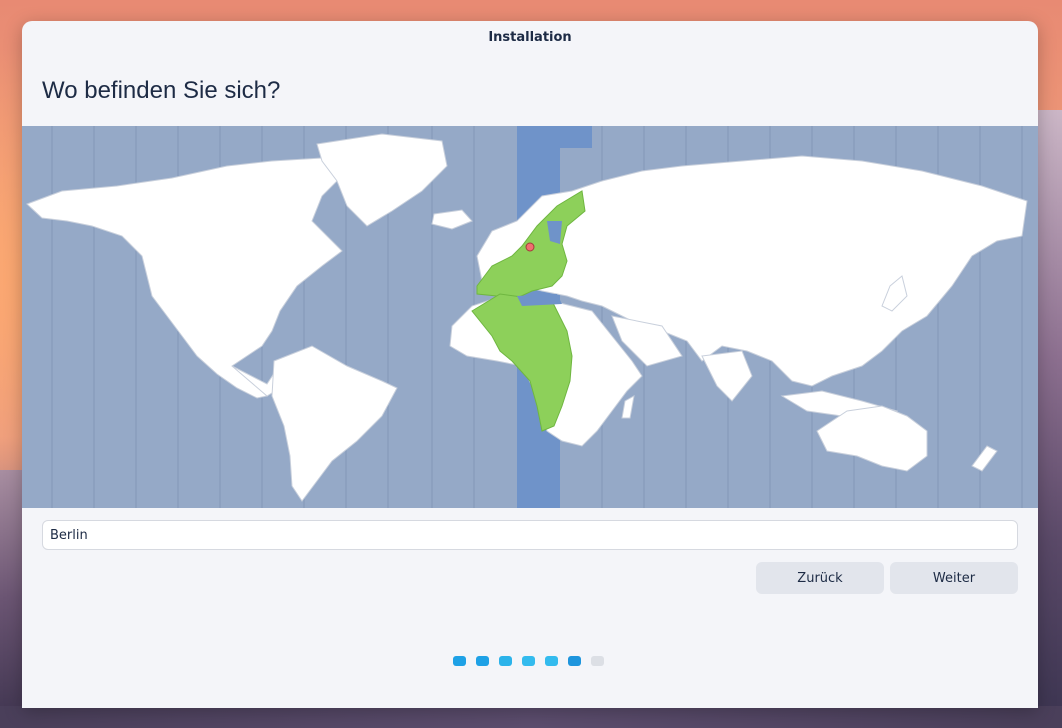 The width and height of the screenshot is (1062, 728). What do you see at coordinates (530, 247) in the screenshot?
I see `selected-location-marker` at bounding box center [530, 247].